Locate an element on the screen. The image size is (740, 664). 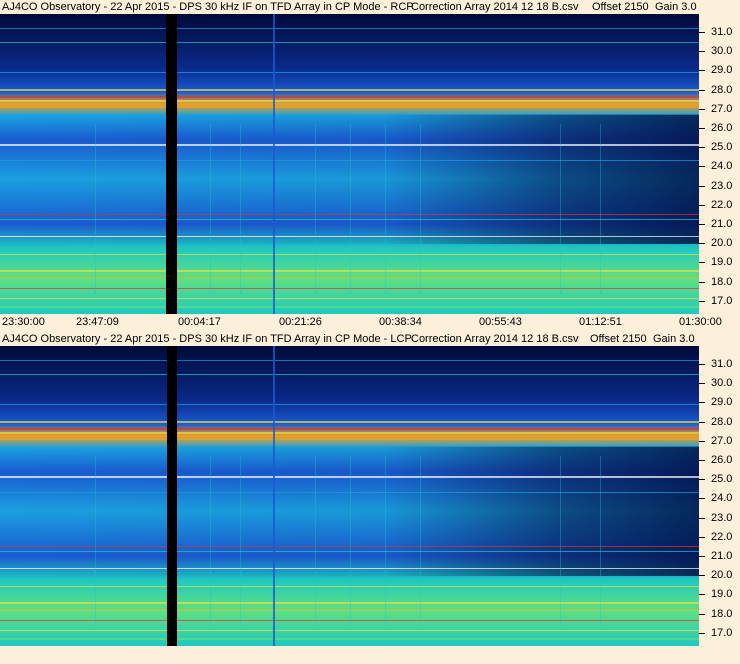
time-label-7: 01:30:00 is located at coordinates (700, 322).